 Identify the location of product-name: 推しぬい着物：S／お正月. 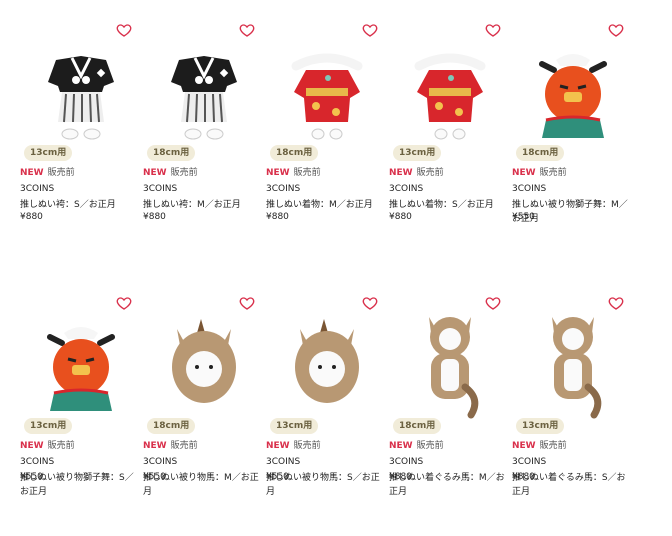
(450, 205).